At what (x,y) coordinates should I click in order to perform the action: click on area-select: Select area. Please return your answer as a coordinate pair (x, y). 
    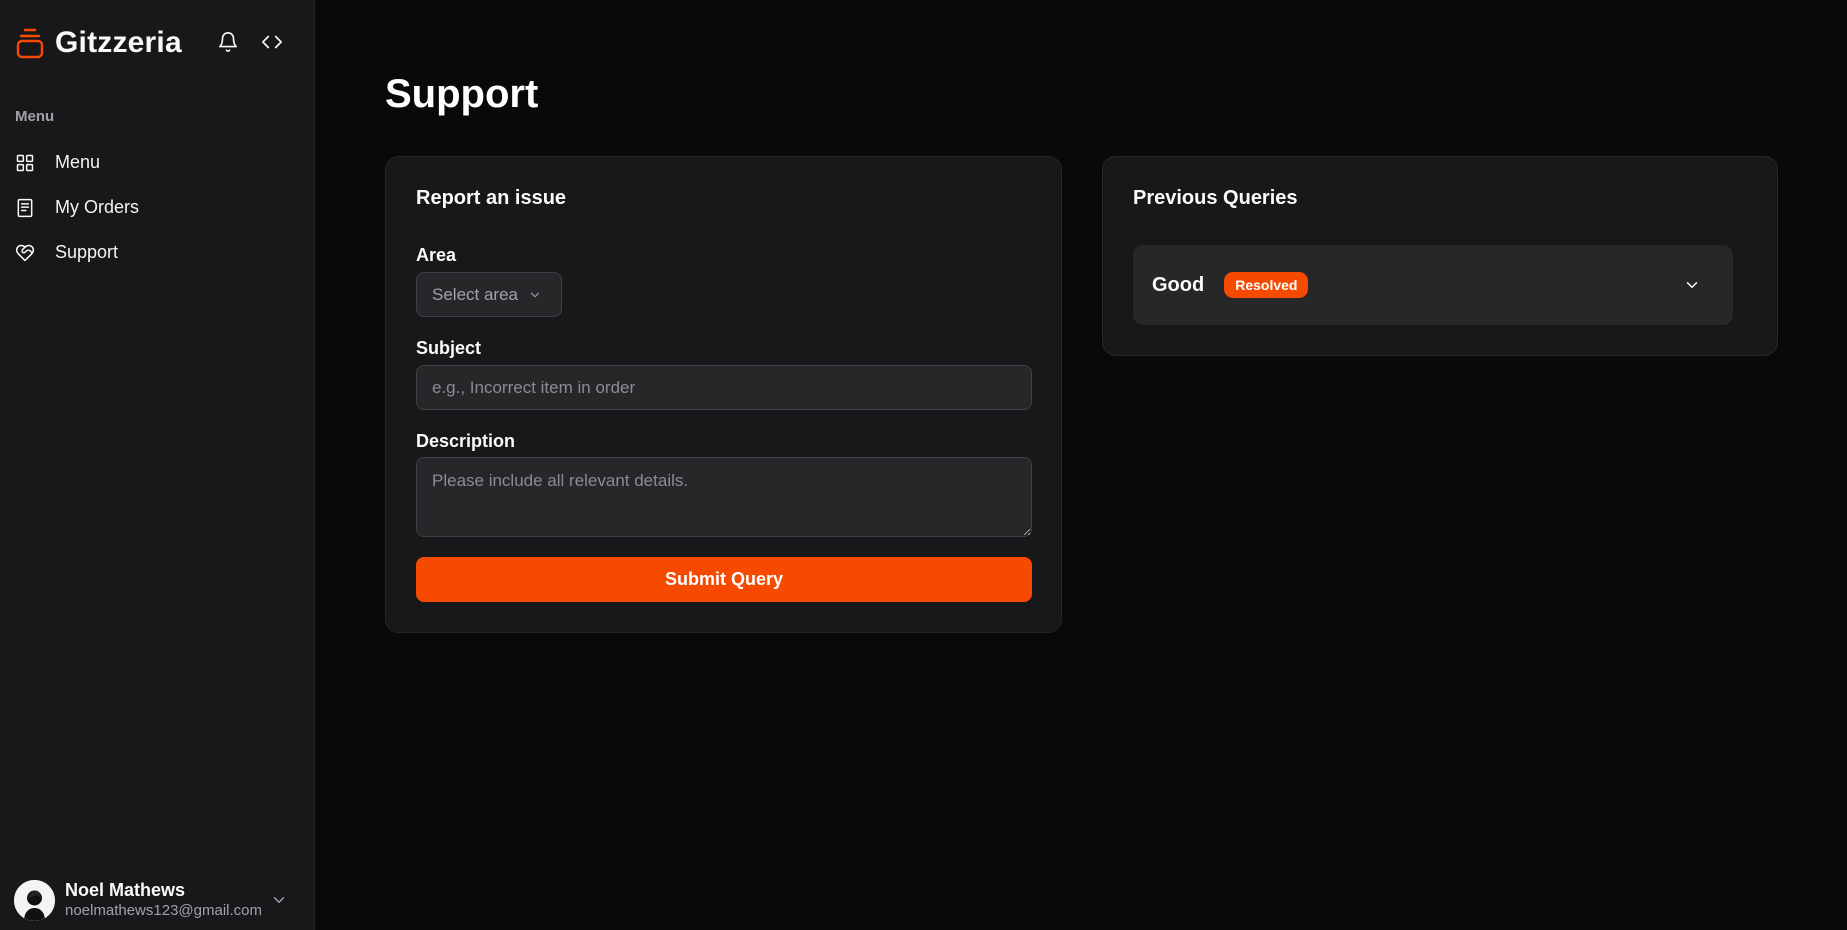
    Looking at the image, I should click on (489, 294).